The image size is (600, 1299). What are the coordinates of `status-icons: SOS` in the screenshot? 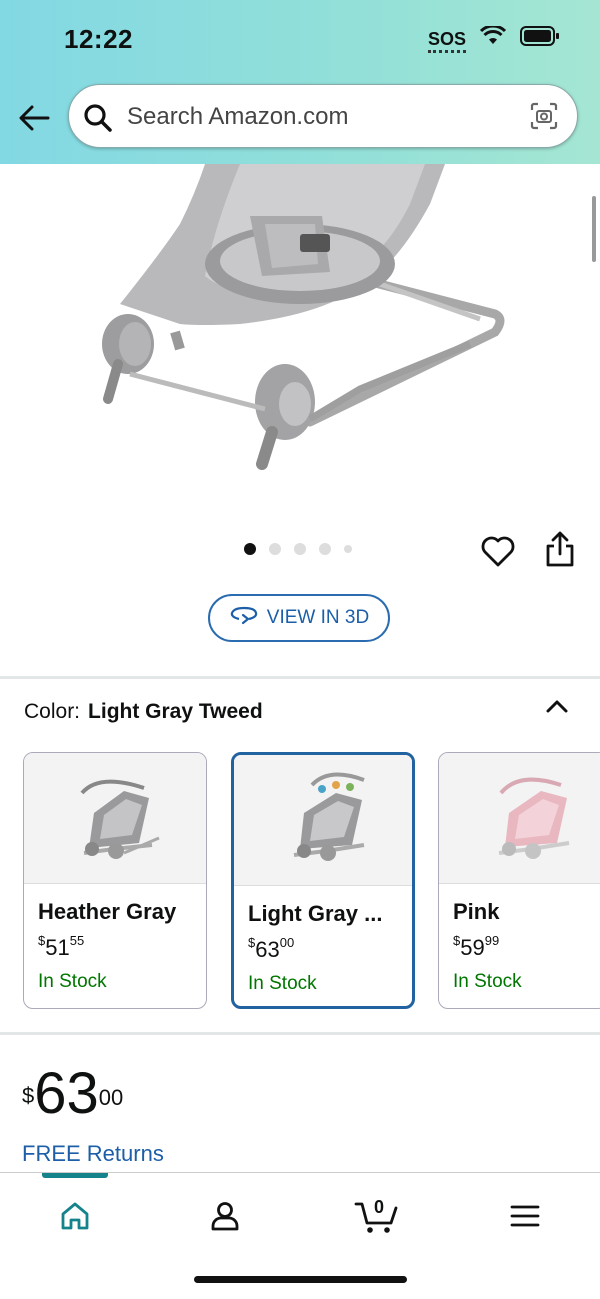 It's located at (493, 38).